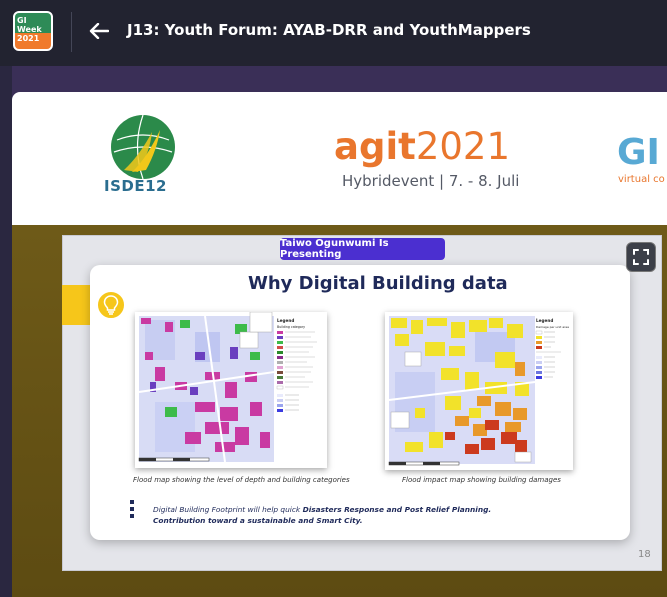  Describe the element at coordinates (291, 327) in the screenshot. I see `left-legend-sub: Building category` at that location.